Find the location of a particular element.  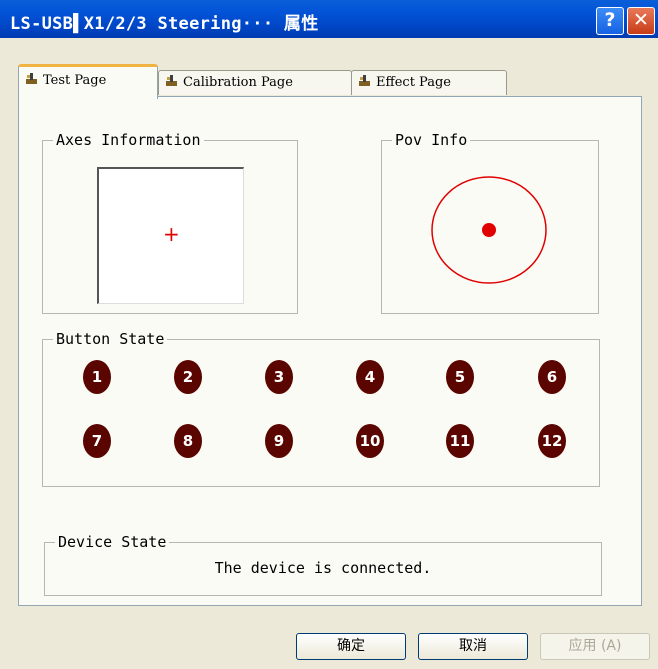

button-state-label: Button State is located at coordinates (110, 339).